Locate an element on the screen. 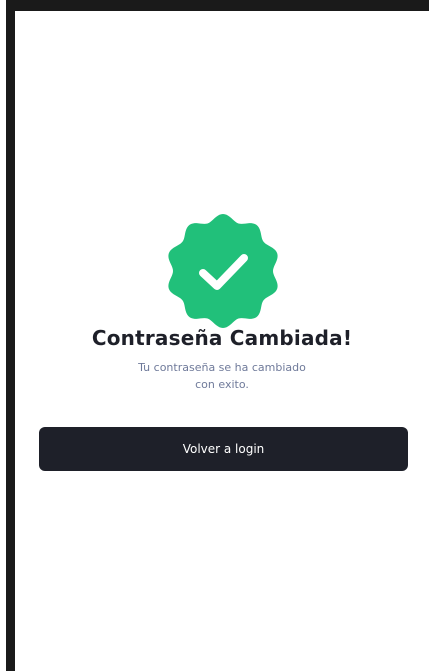 The height and width of the screenshot is (671, 429). verified-check-badge-icon is located at coordinates (223, 271).